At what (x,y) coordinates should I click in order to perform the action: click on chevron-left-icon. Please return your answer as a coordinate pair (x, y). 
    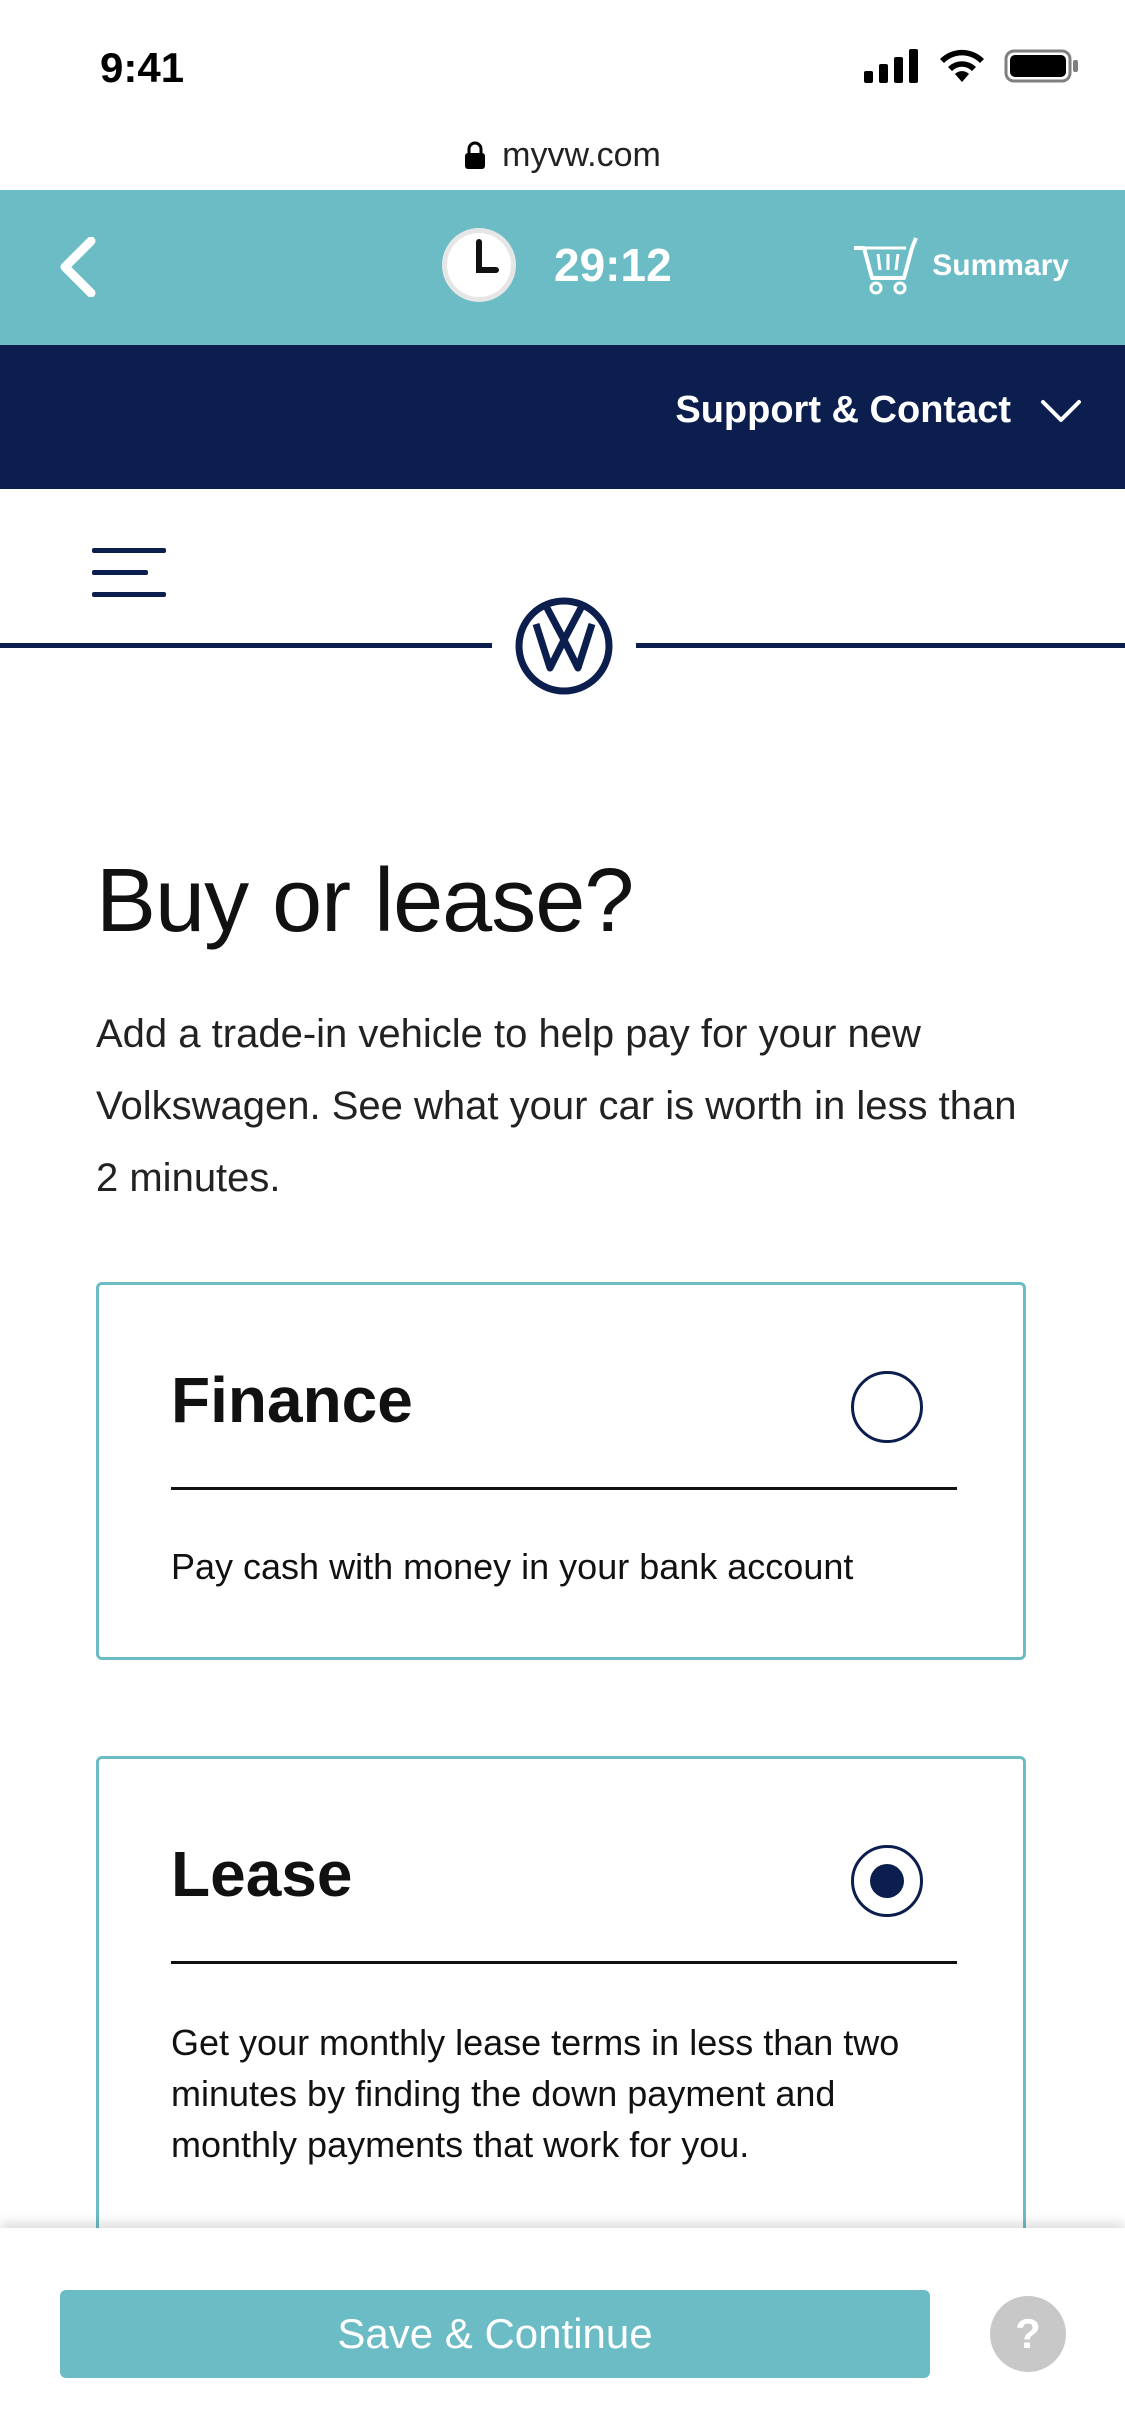
    Looking at the image, I should click on (78, 267).